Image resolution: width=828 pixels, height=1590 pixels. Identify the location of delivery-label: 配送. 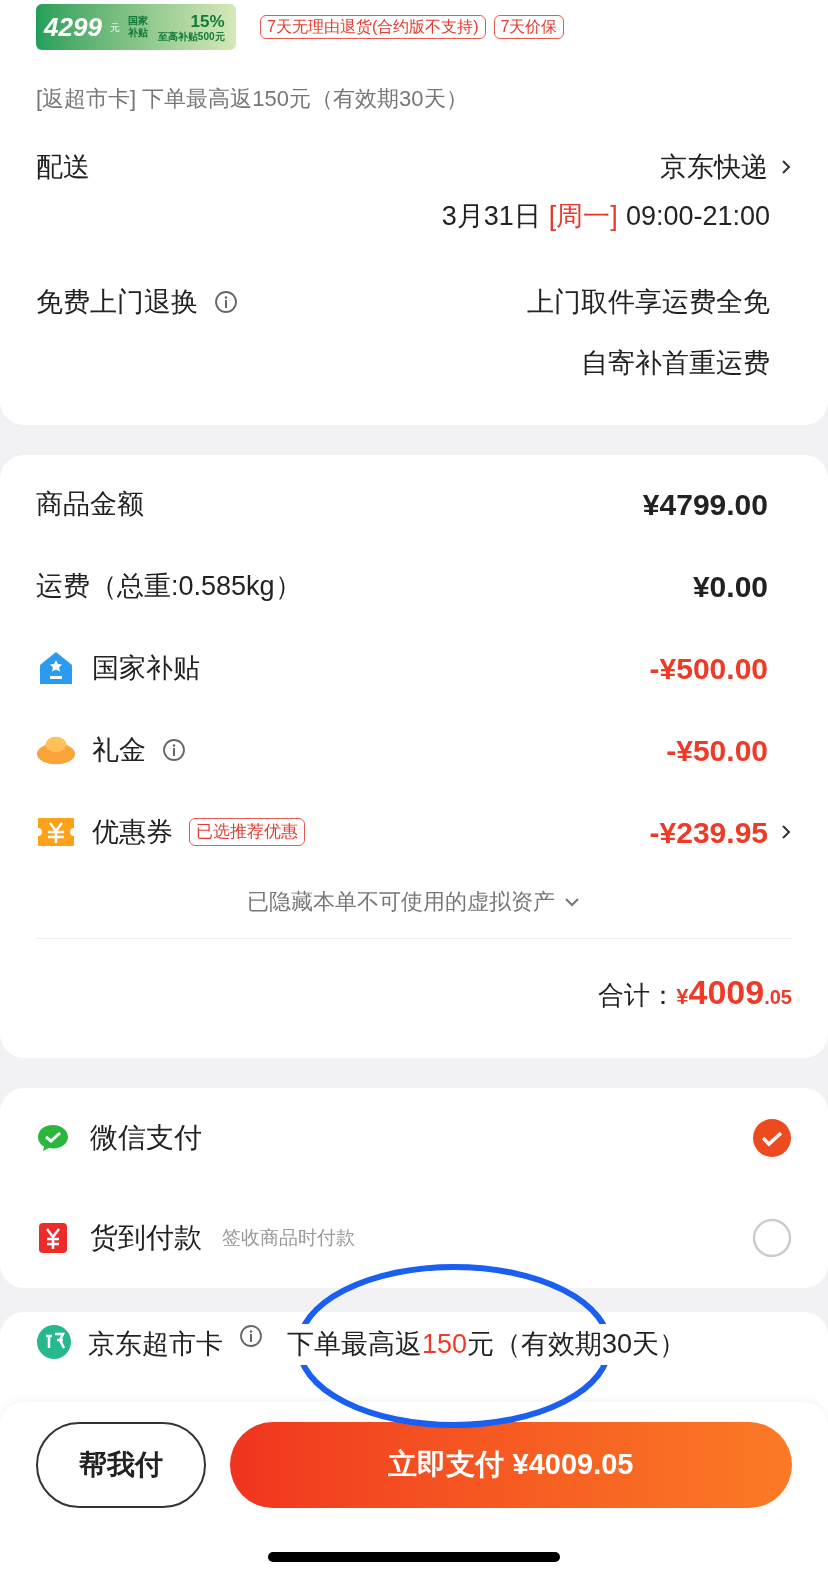
(63, 167).